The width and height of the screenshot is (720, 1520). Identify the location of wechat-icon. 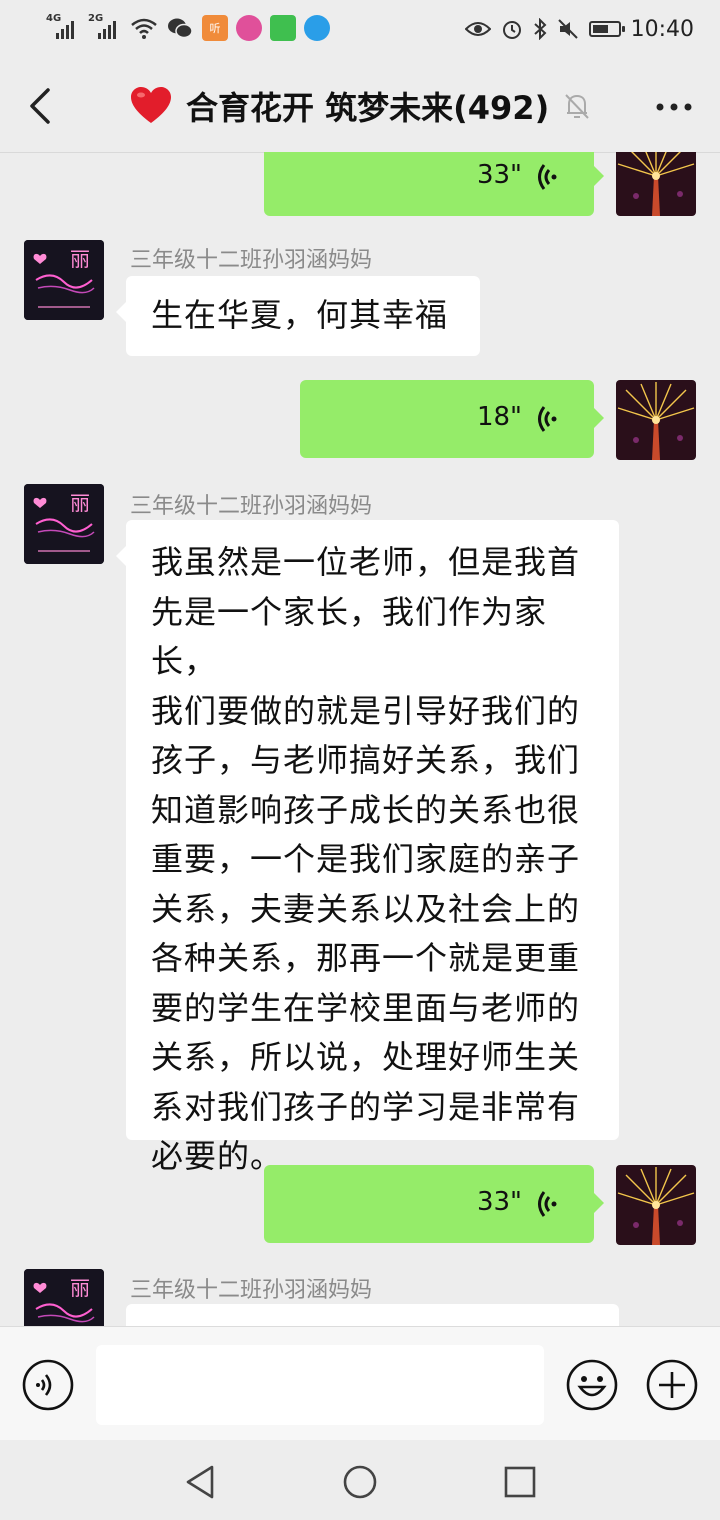
(180, 28).